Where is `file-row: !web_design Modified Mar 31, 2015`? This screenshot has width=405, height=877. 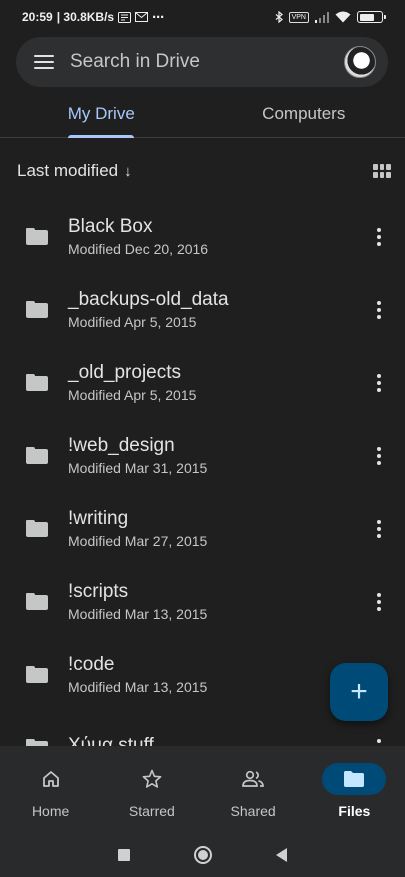 file-row: !web_design Modified Mar 31, 2015 is located at coordinates (202, 455).